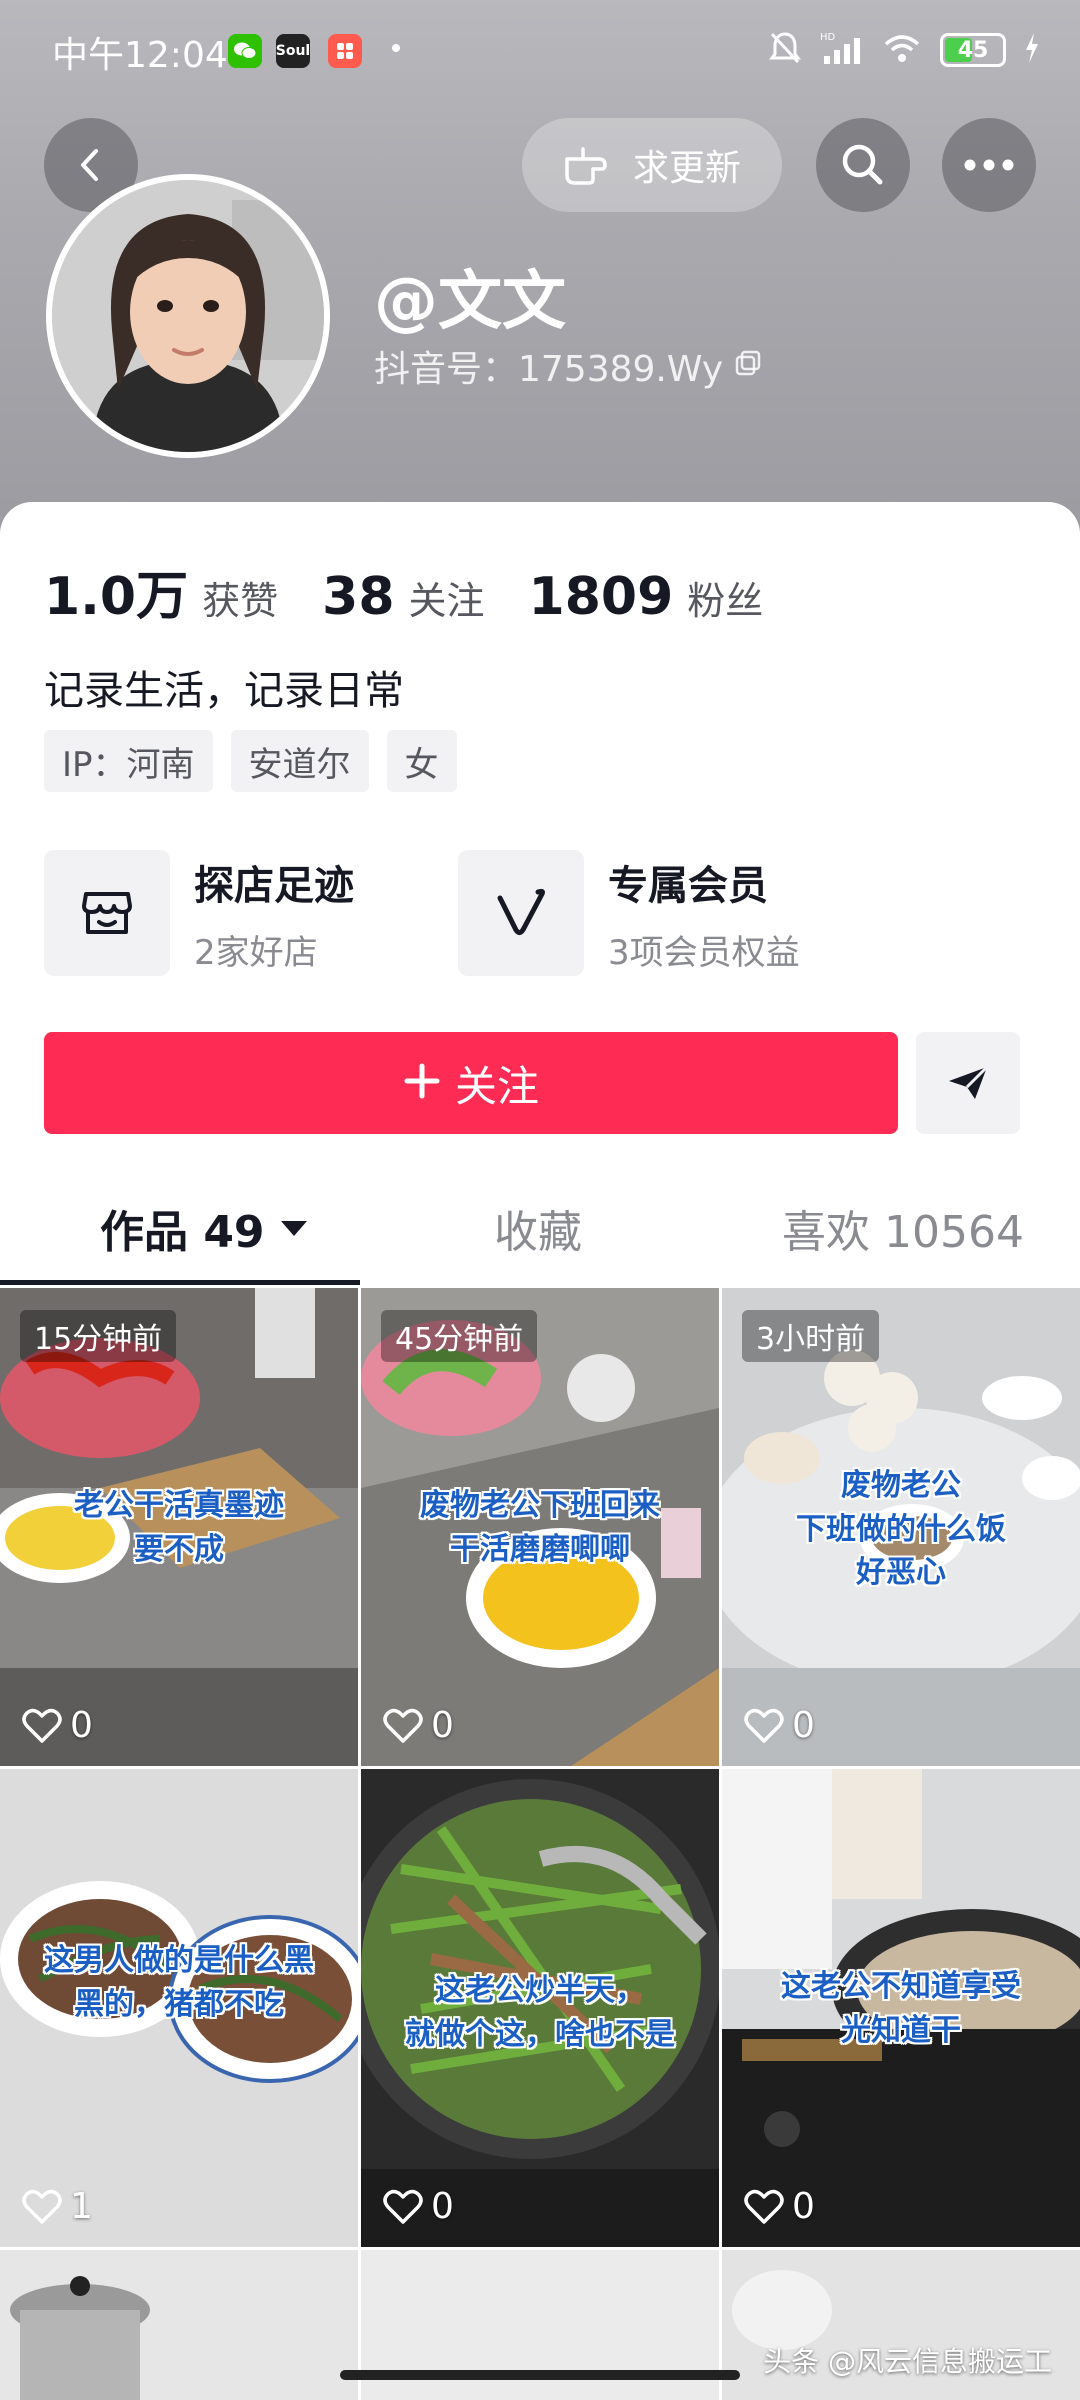  Describe the element at coordinates (128, 761) in the screenshot. I see `tag-ip: IP：河南` at that location.